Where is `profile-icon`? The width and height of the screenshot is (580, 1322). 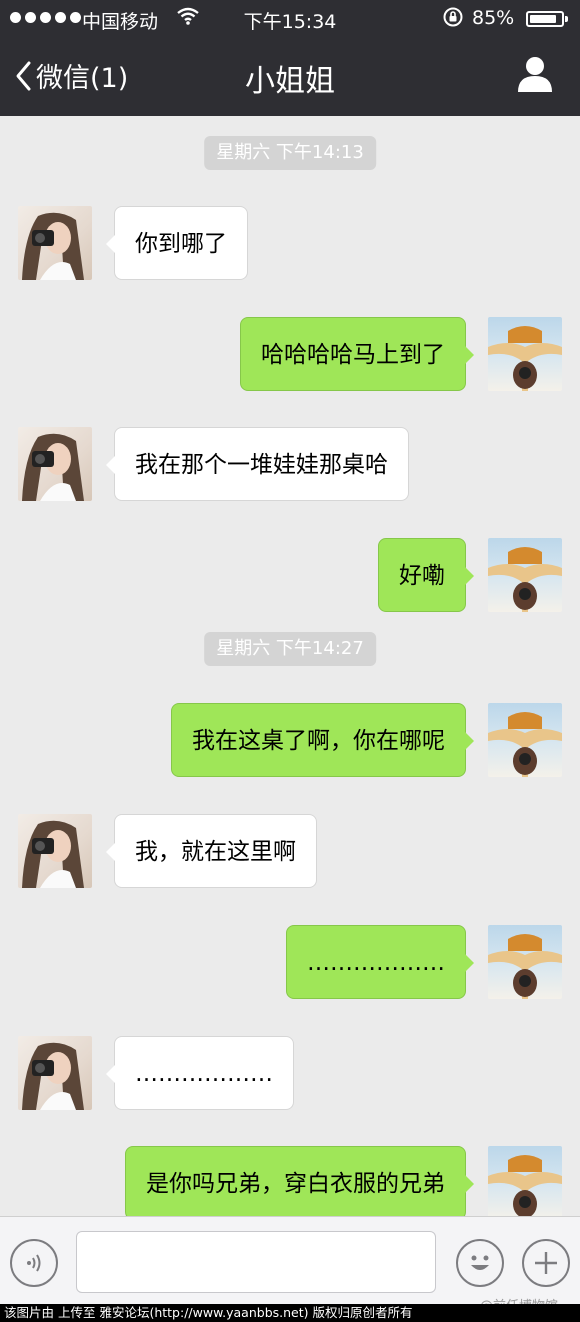
profile-icon is located at coordinates (535, 74).